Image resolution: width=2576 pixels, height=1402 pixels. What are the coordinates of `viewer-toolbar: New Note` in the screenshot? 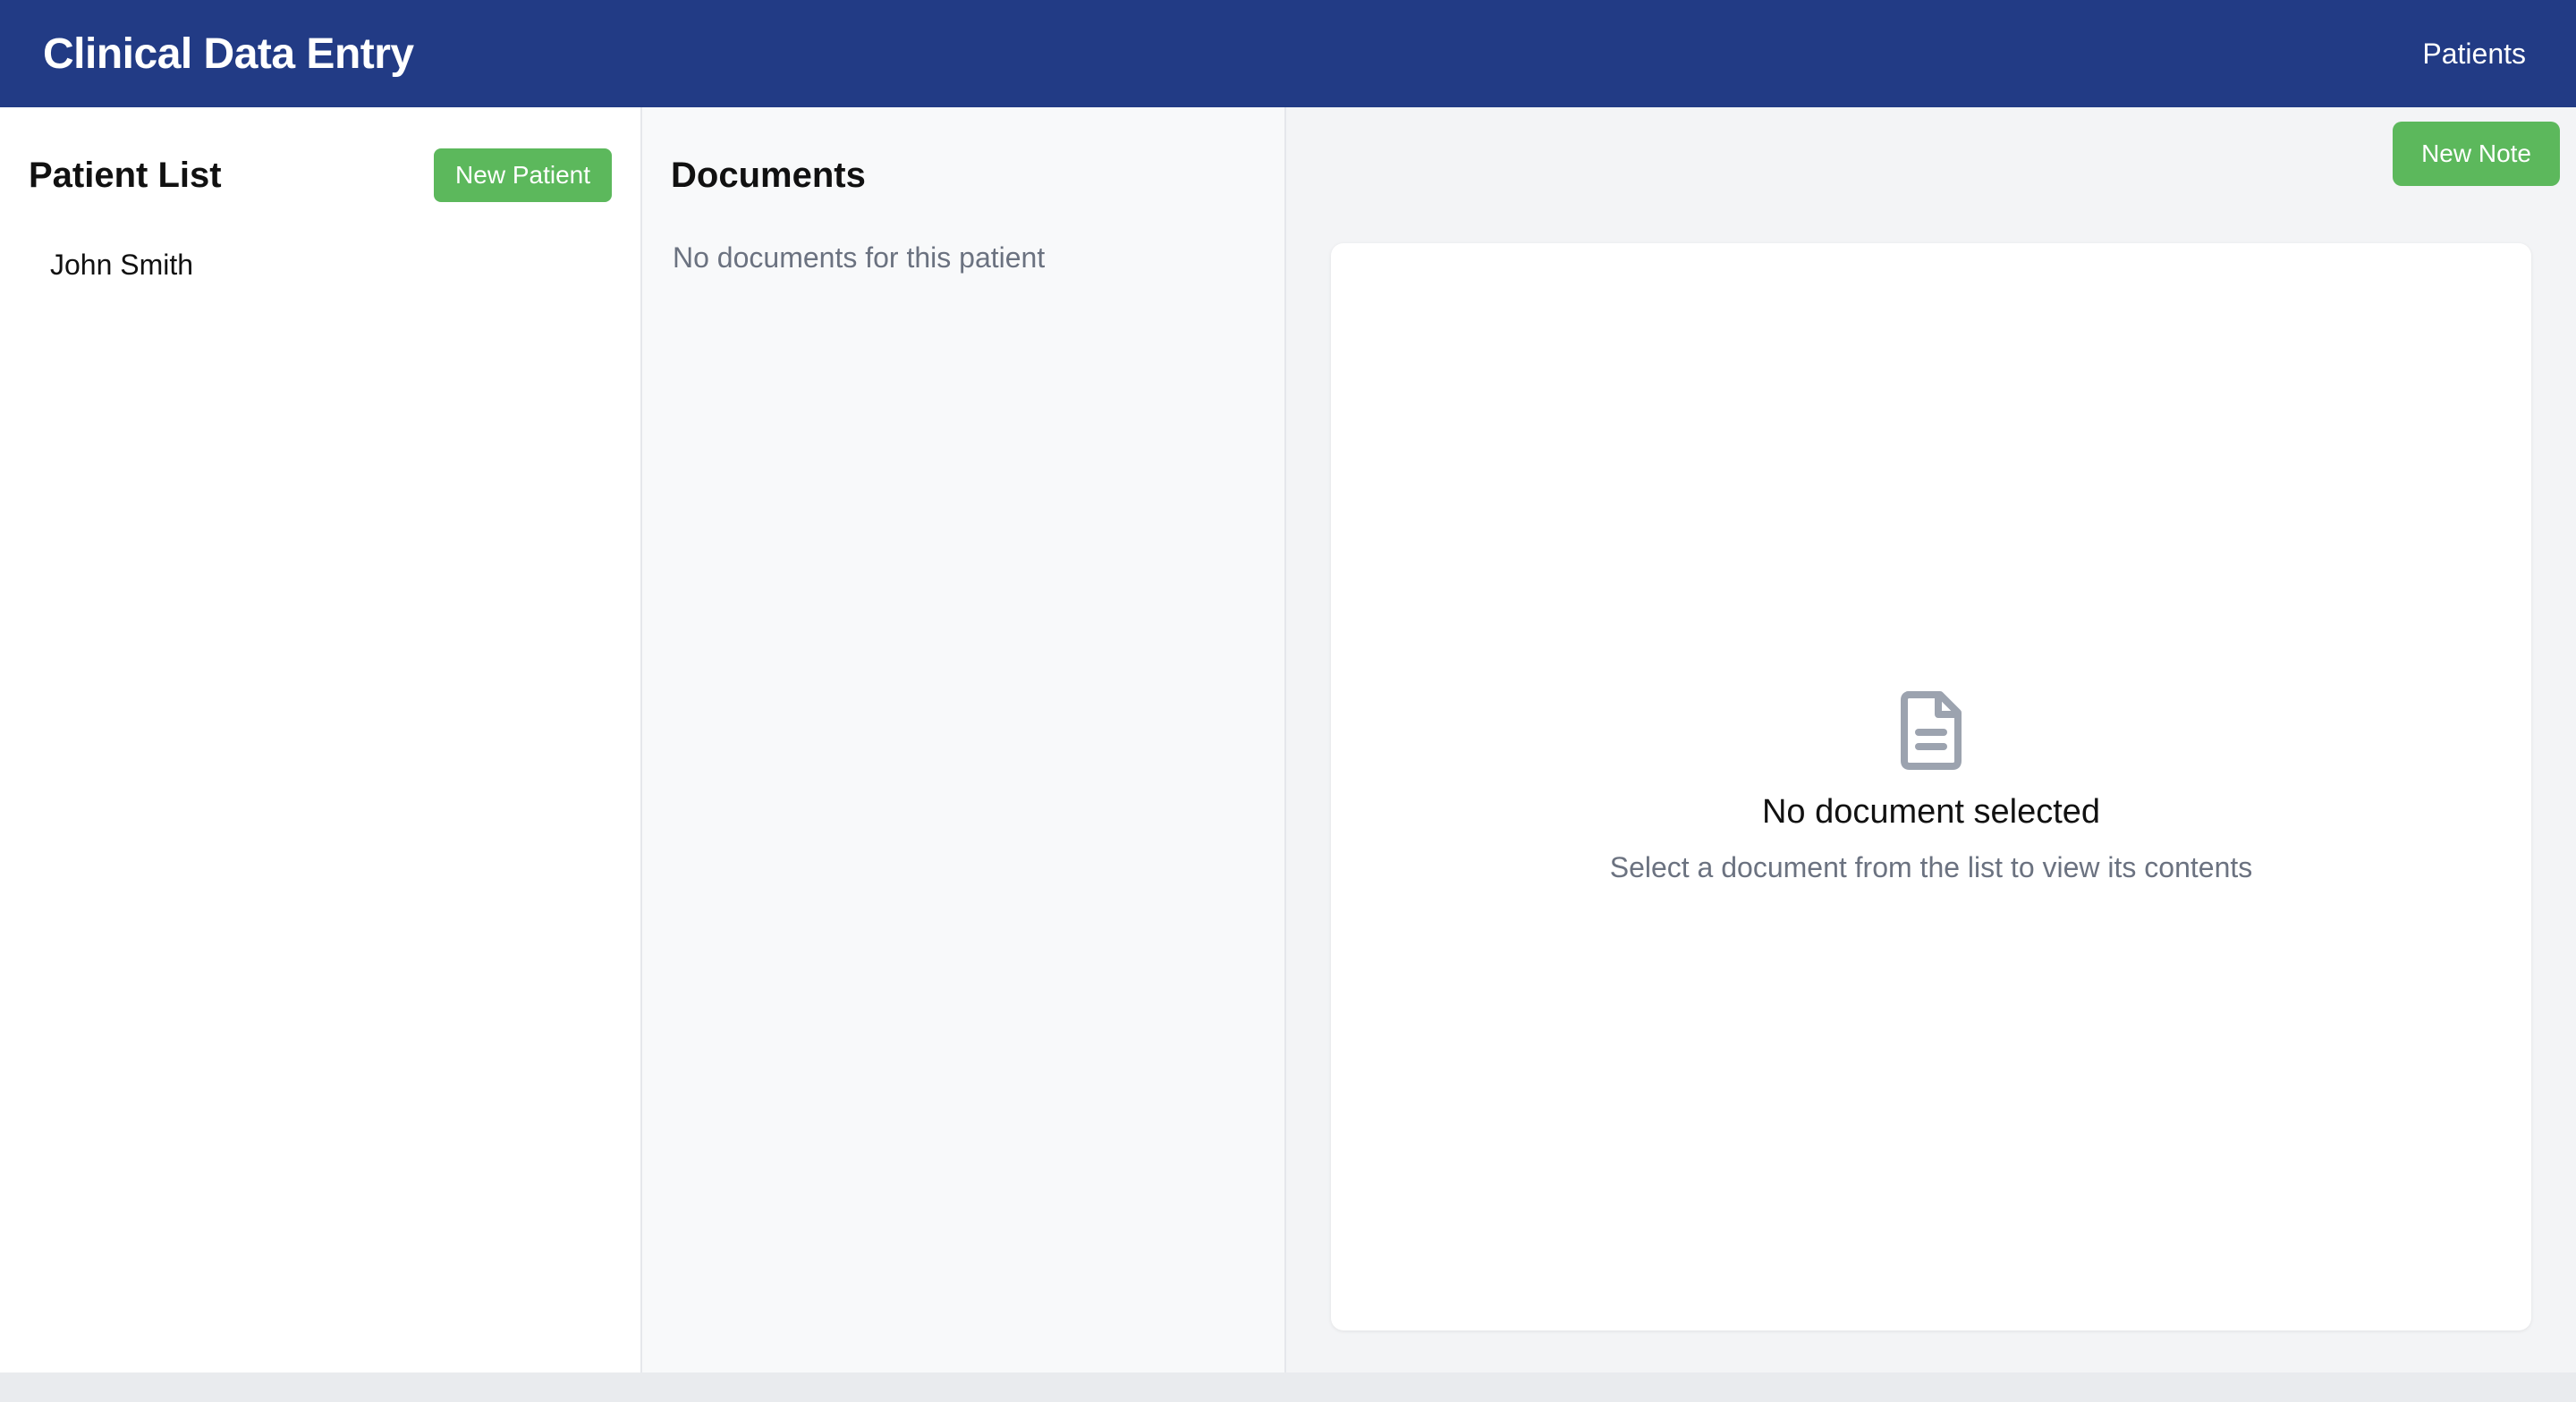 It's located at (2476, 154).